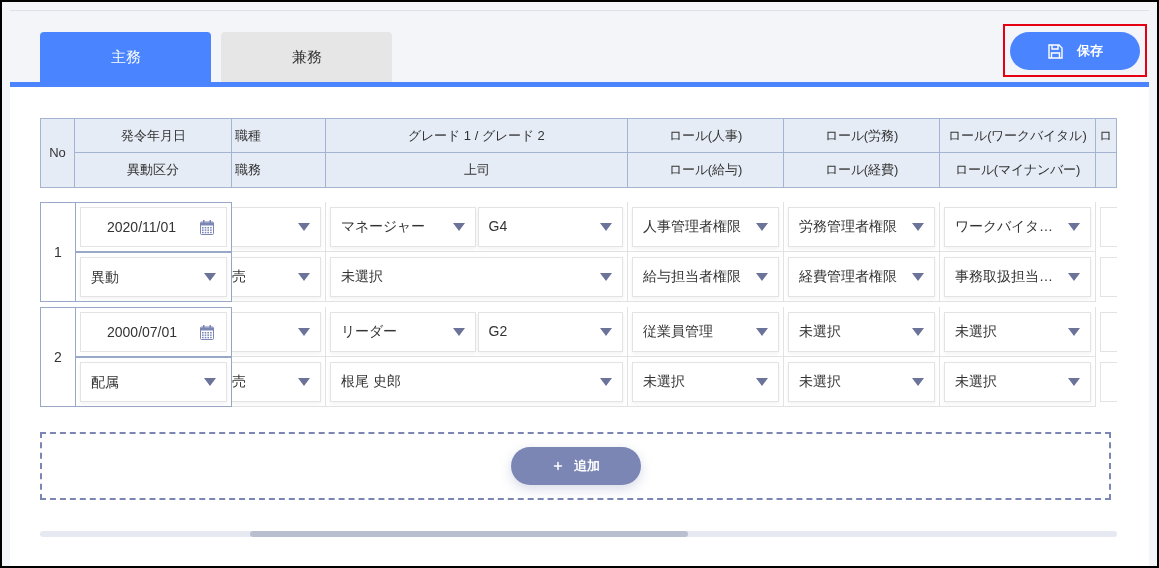  I want to click on column-header: 職種, so click(279, 135).